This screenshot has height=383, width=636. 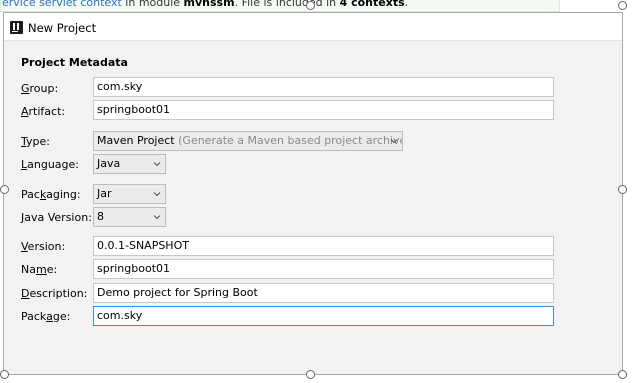 What do you see at coordinates (56, 217) in the screenshot?
I see `java-version-label: Java Version:` at bounding box center [56, 217].